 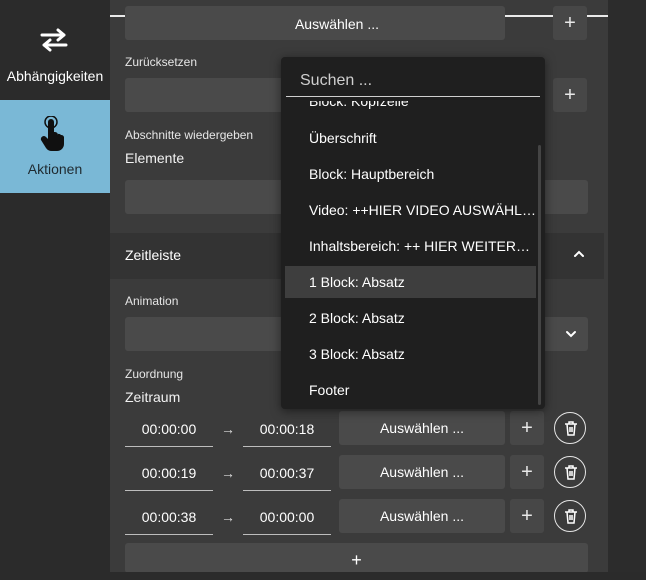 What do you see at coordinates (189, 135) in the screenshot?
I see `sections-play-label: Abschnitte wiedergeben` at bounding box center [189, 135].